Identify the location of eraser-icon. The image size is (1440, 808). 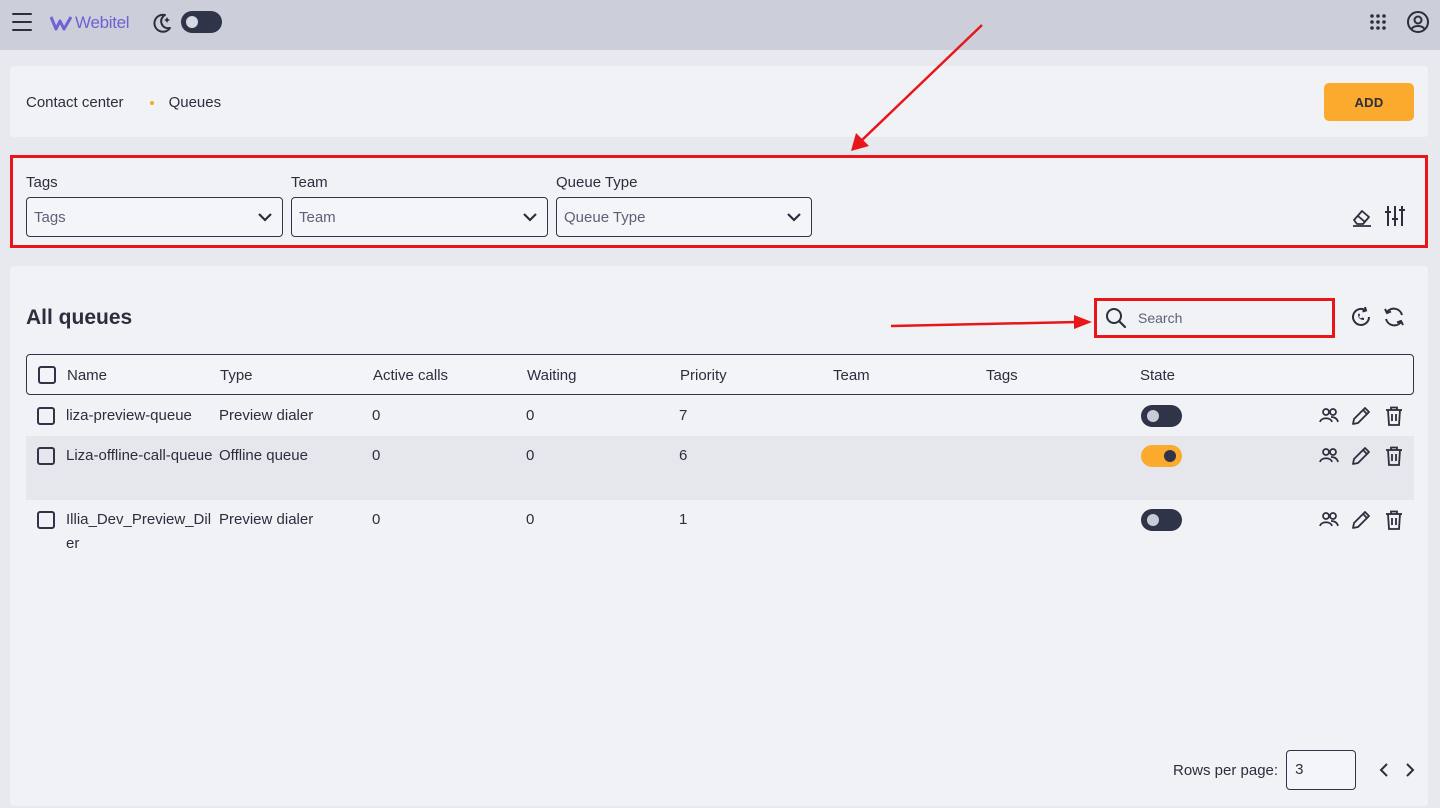
(1362, 217).